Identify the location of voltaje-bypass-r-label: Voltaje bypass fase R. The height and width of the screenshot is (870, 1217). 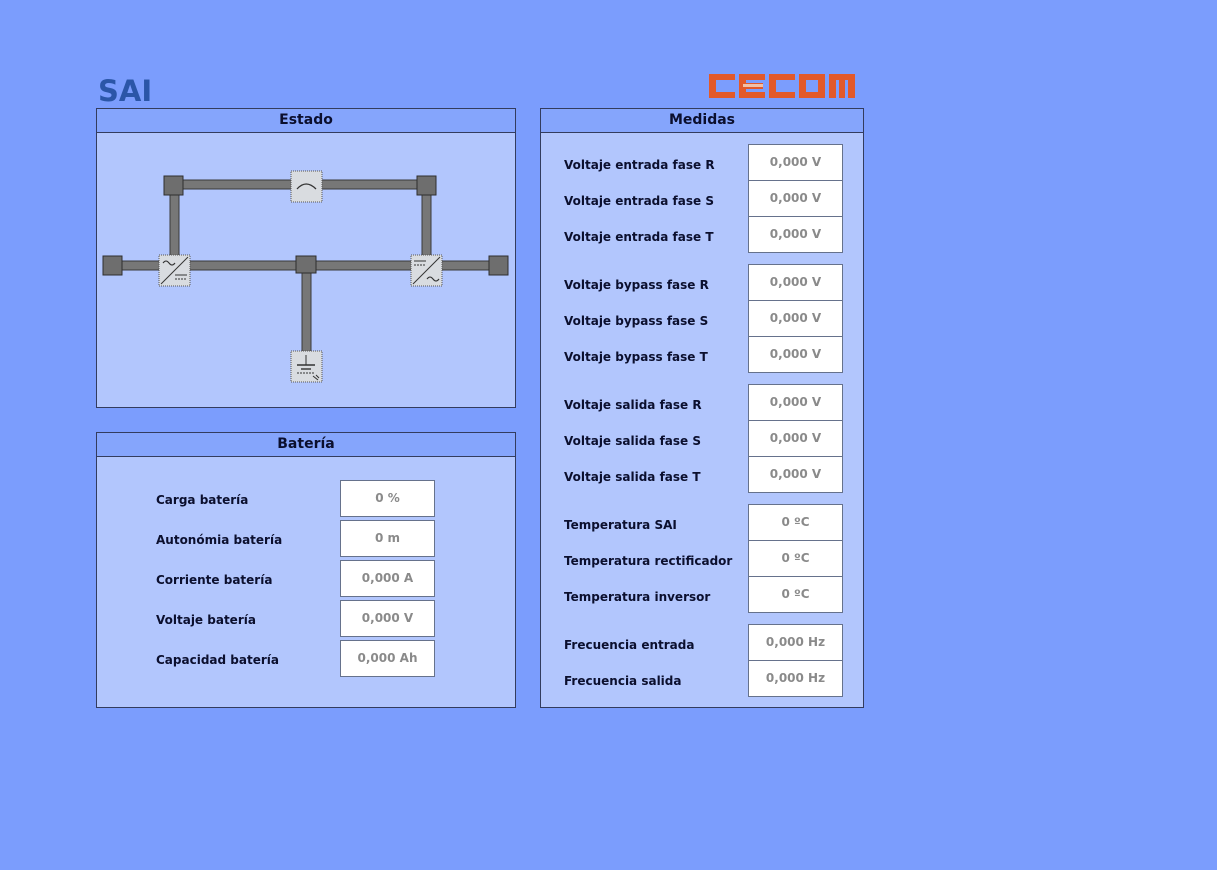
(636, 285).